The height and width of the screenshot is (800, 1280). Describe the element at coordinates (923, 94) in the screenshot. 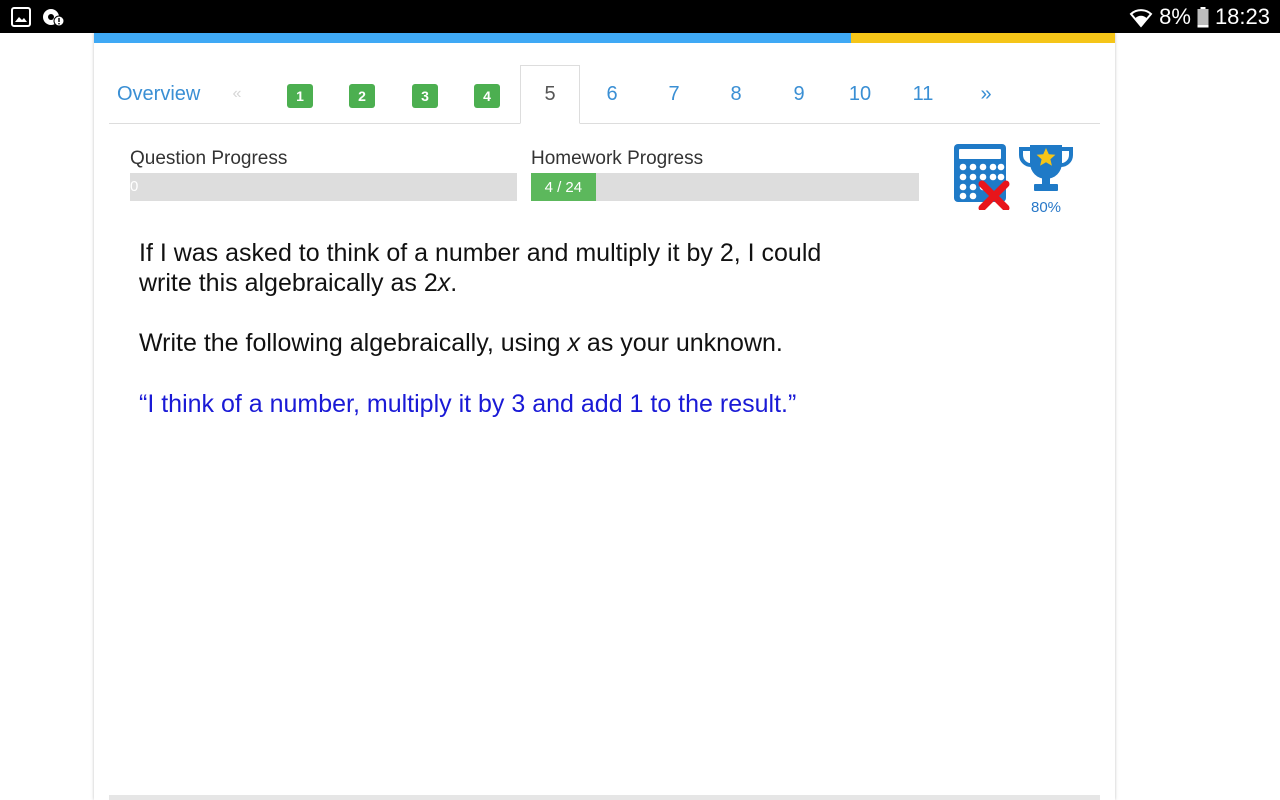

I see `tab-question-11: 11` at that location.